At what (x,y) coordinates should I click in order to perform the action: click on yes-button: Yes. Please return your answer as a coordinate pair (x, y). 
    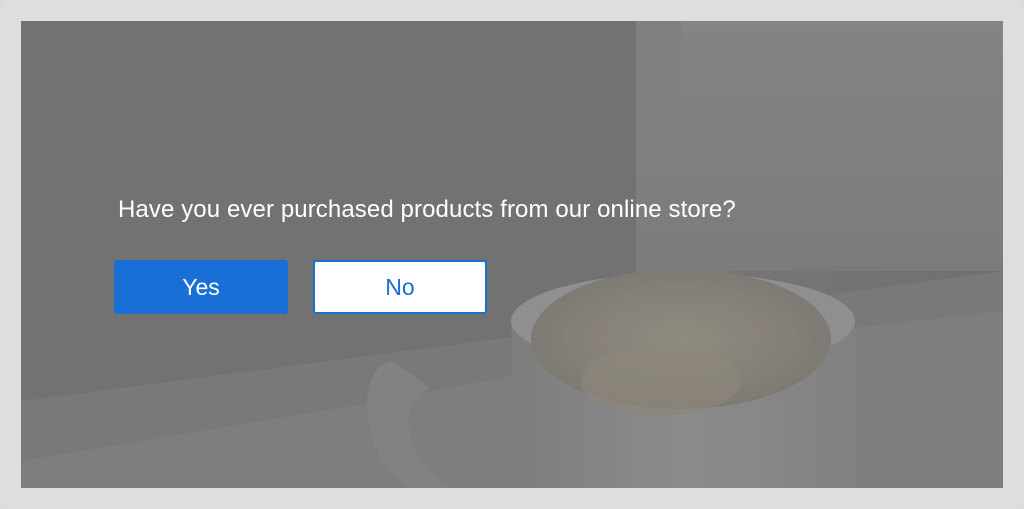
    Looking at the image, I should click on (201, 287).